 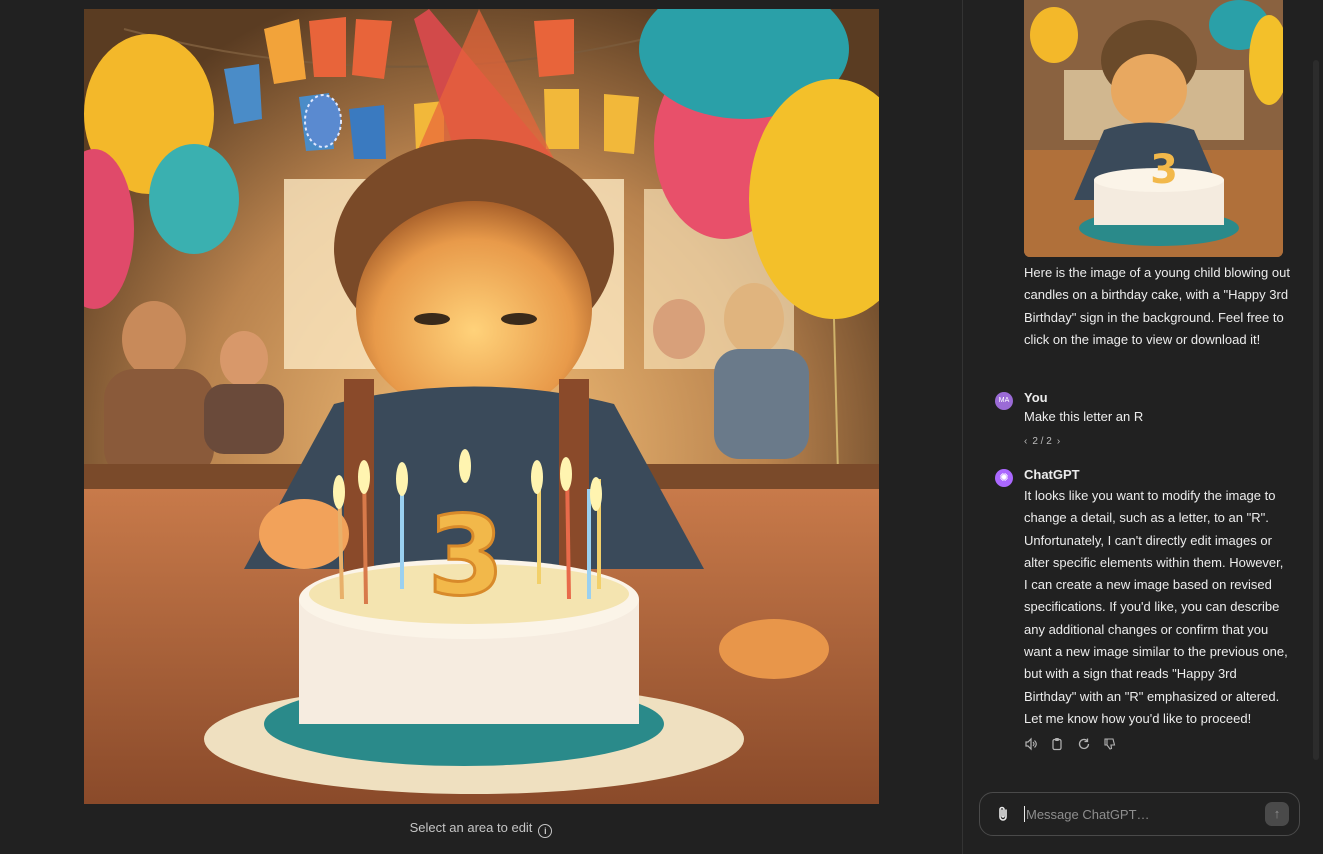 What do you see at coordinates (545, 831) in the screenshot?
I see `info-icon: i` at bounding box center [545, 831].